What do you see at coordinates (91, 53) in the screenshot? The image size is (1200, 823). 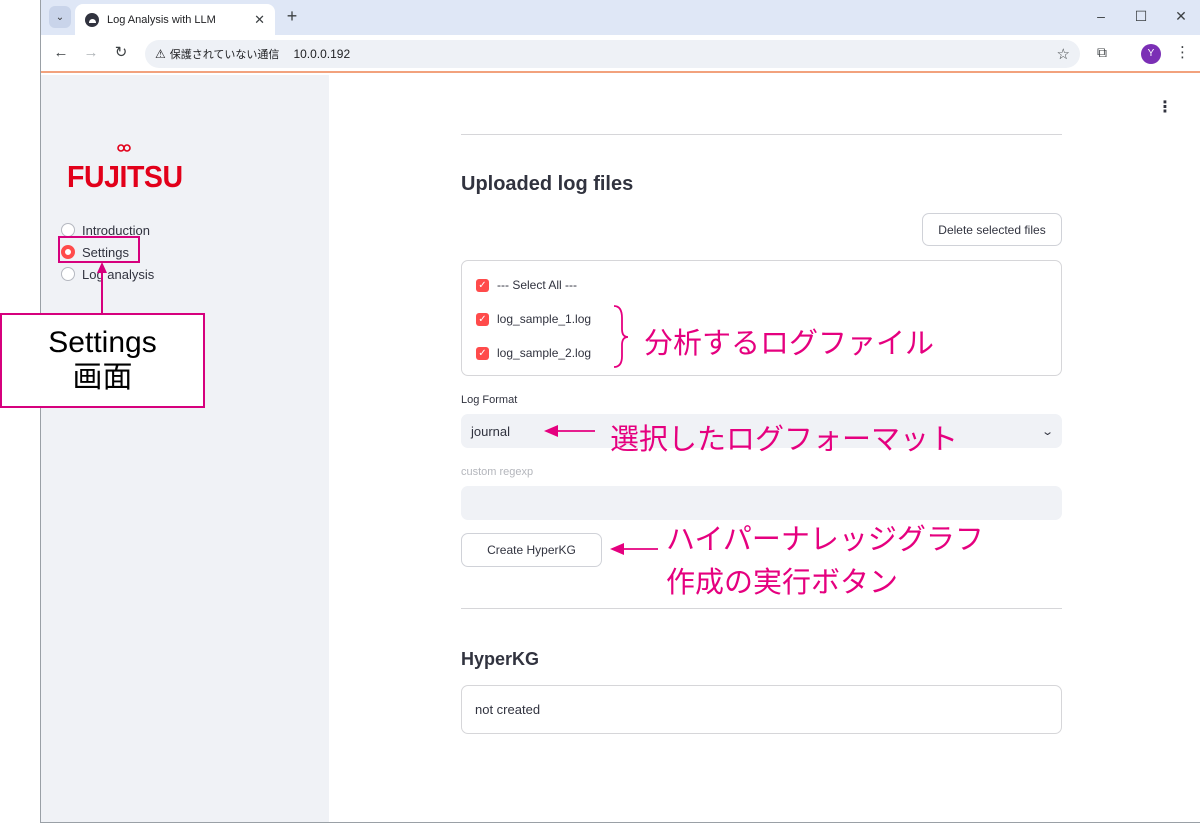 I see `forward-arrow-icon: →` at bounding box center [91, 53].